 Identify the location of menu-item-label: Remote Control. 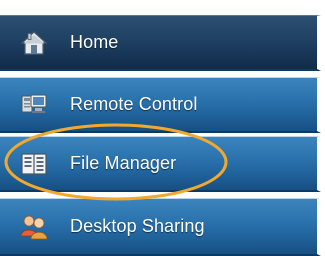
(134, 104).